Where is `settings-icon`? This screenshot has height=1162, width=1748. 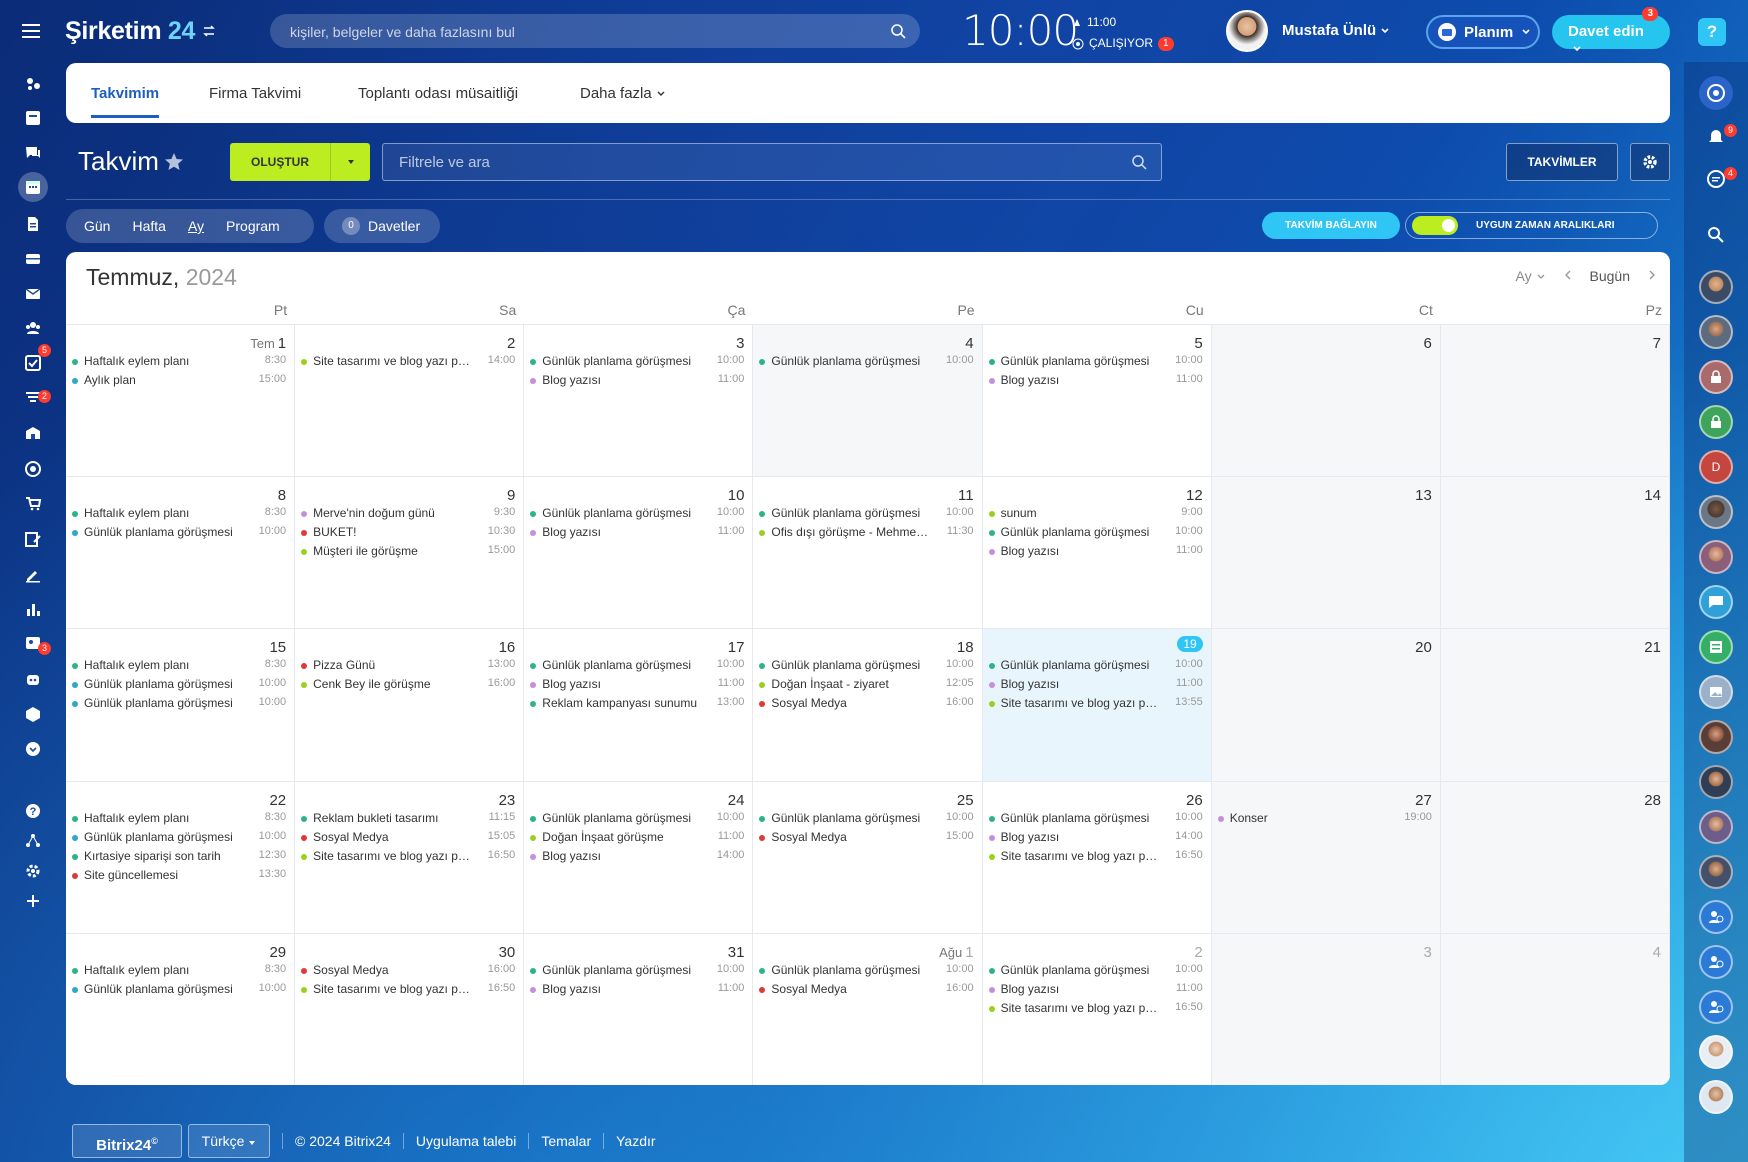 settings-icon is located at coordinates (33, 871).